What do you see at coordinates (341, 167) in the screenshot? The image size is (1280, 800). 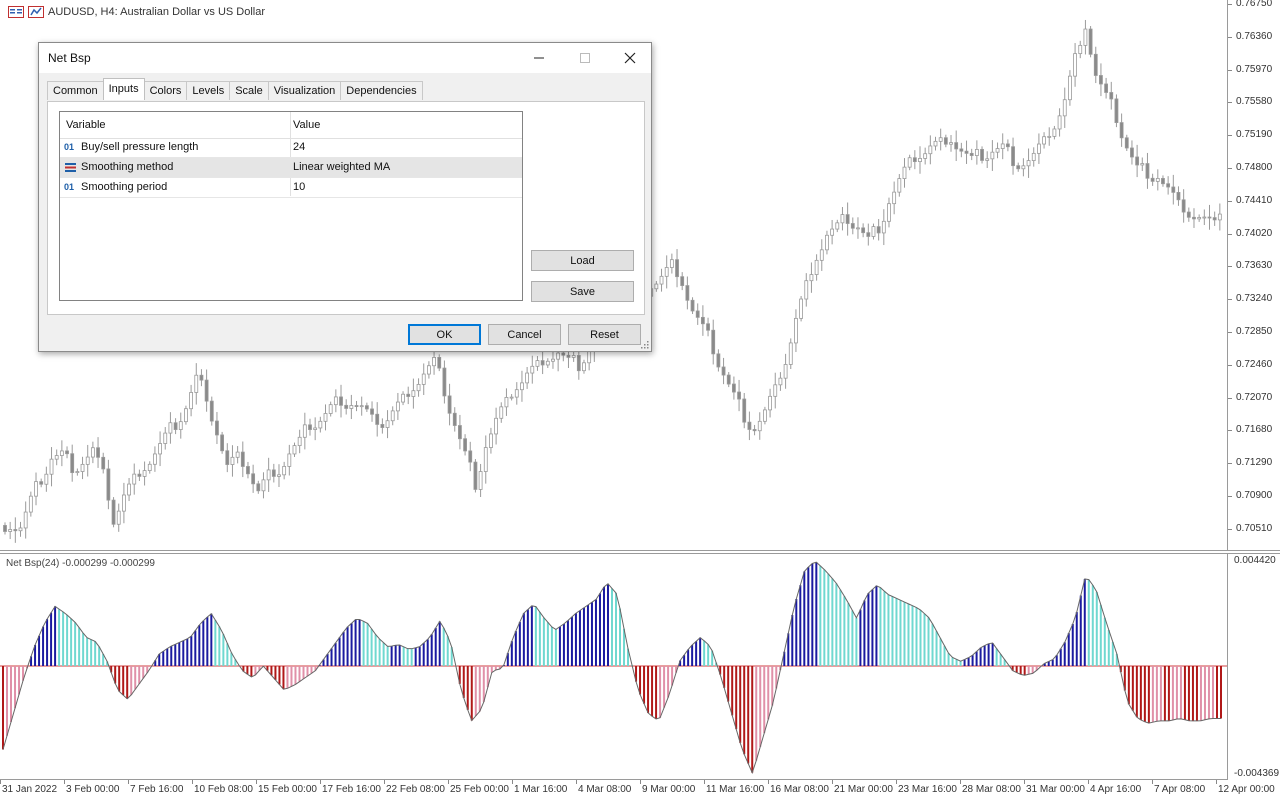 I see `input-value: Linear weighted MA` at bounding box center [341, 167].